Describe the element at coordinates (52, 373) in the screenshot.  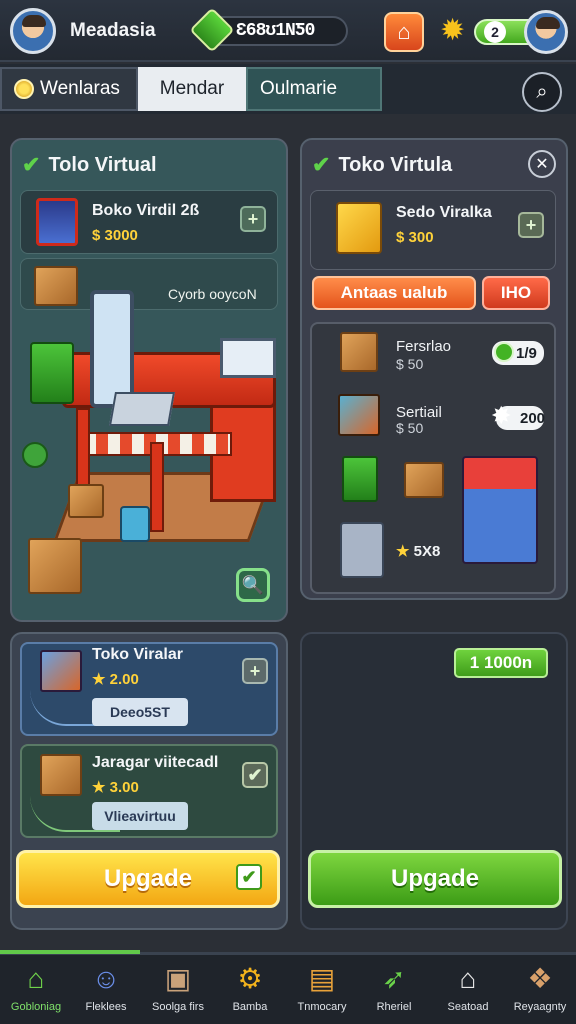
I see `green-crate-icon` at that location.